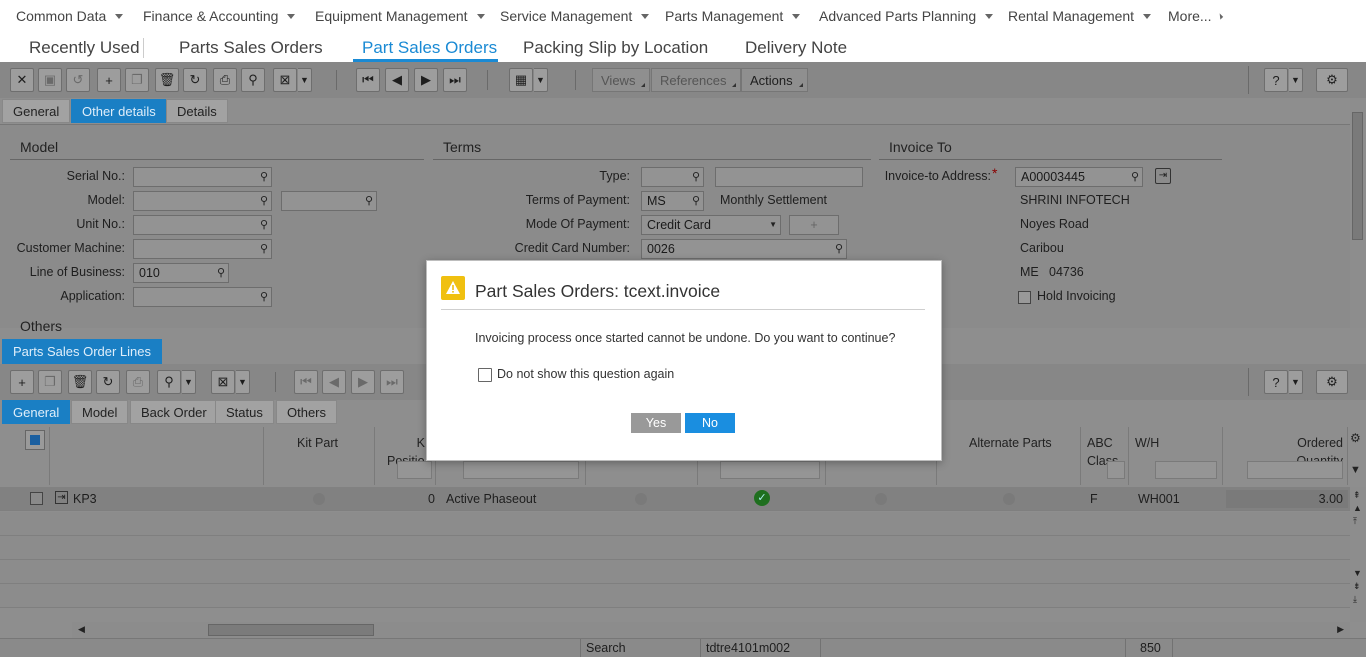 The image size is (1366, 657). Describe the element at coordinates (621, 80) in the screenshot. I see `views-menu: Views` at that location.